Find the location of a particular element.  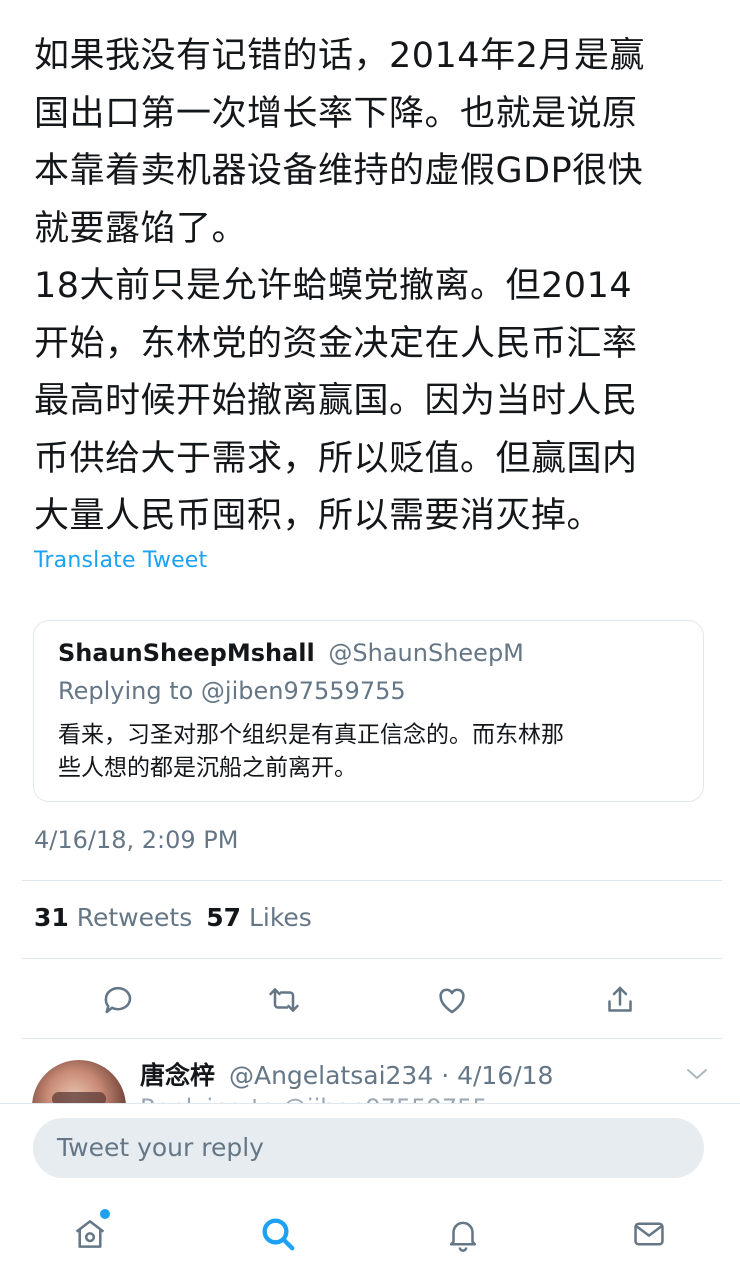

reply-input: Tweet your reply is located at coordinates (368, 1148).